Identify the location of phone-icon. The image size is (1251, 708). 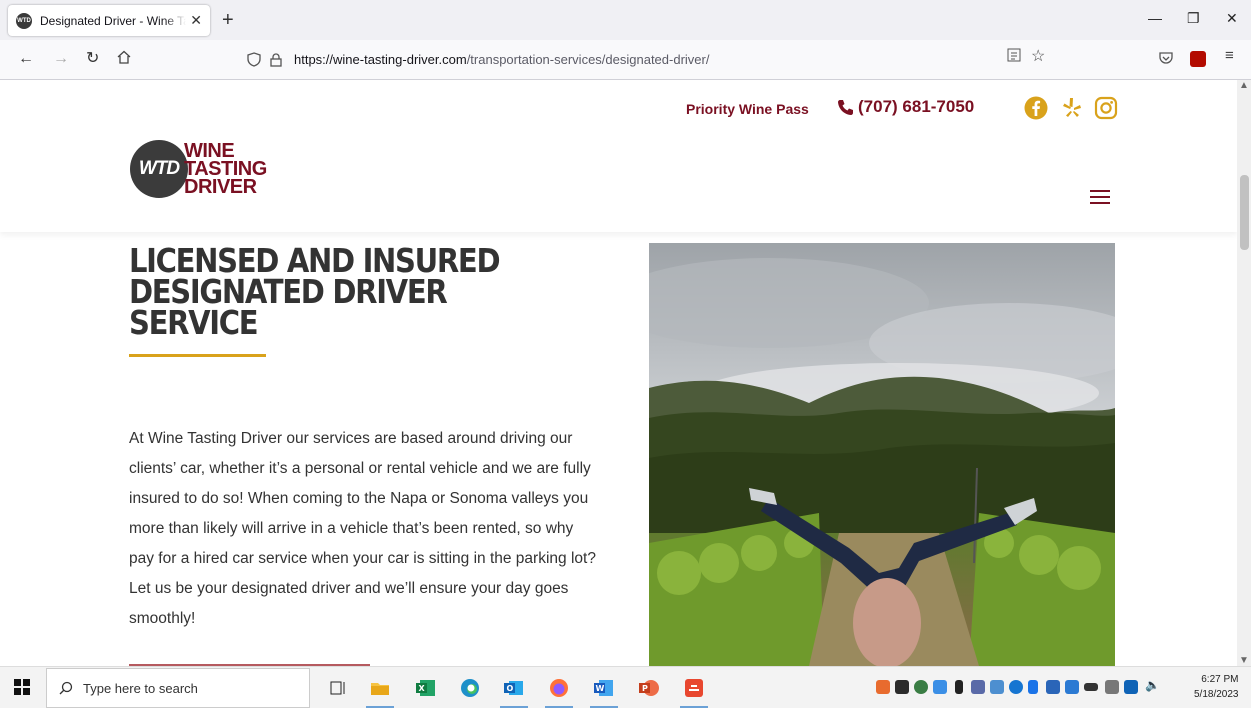
(845, 107).